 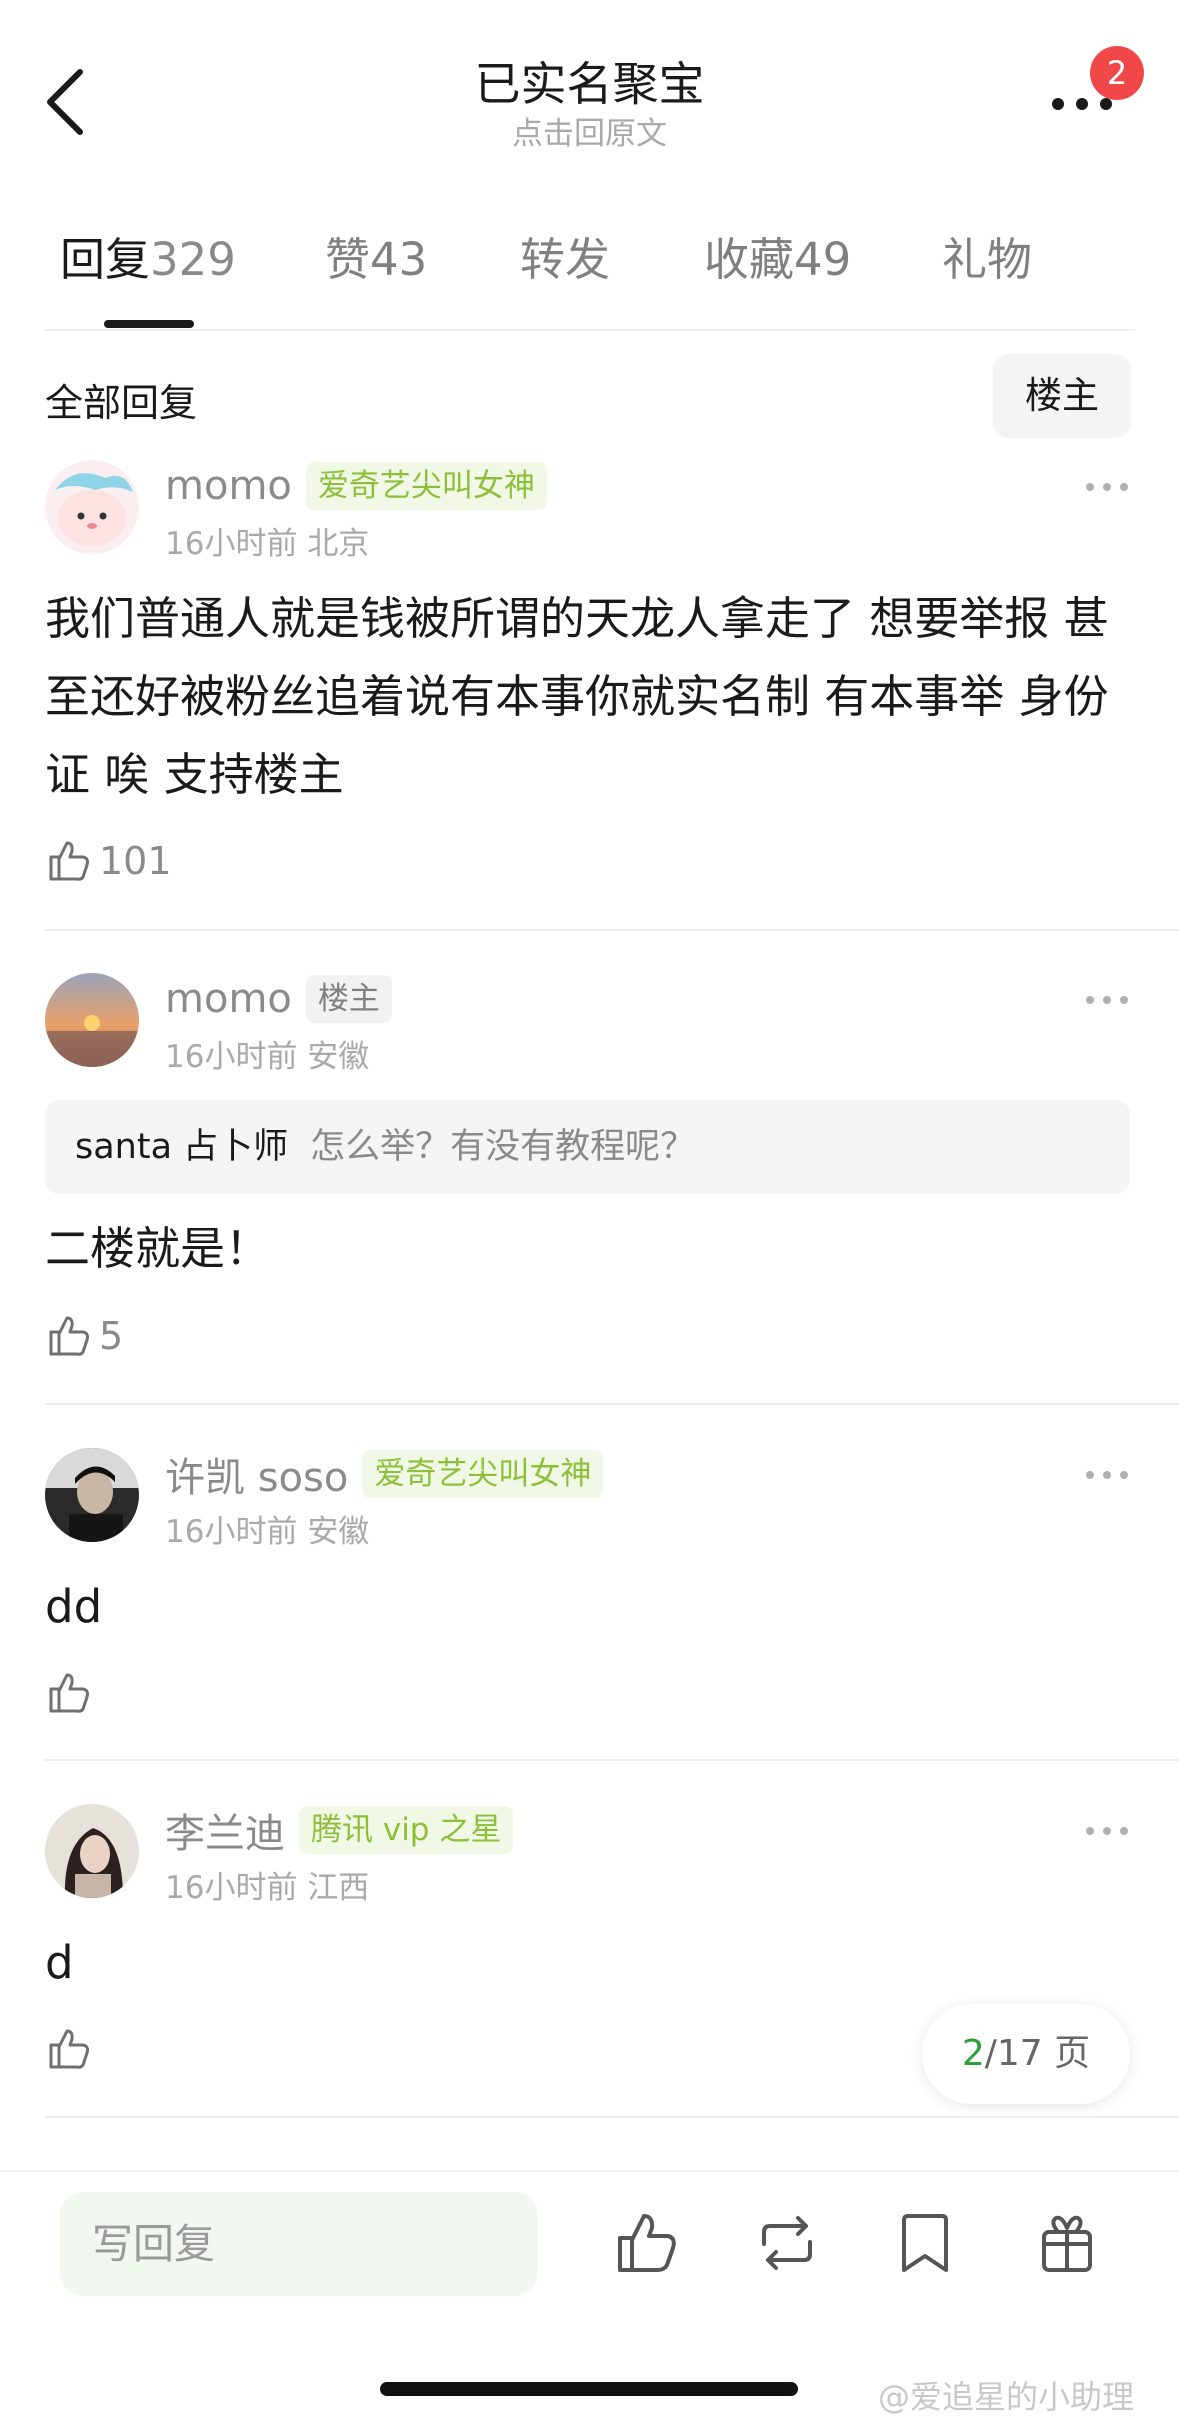 I want to click on cartoon-avatar-icon, so click(x=92, y=507).